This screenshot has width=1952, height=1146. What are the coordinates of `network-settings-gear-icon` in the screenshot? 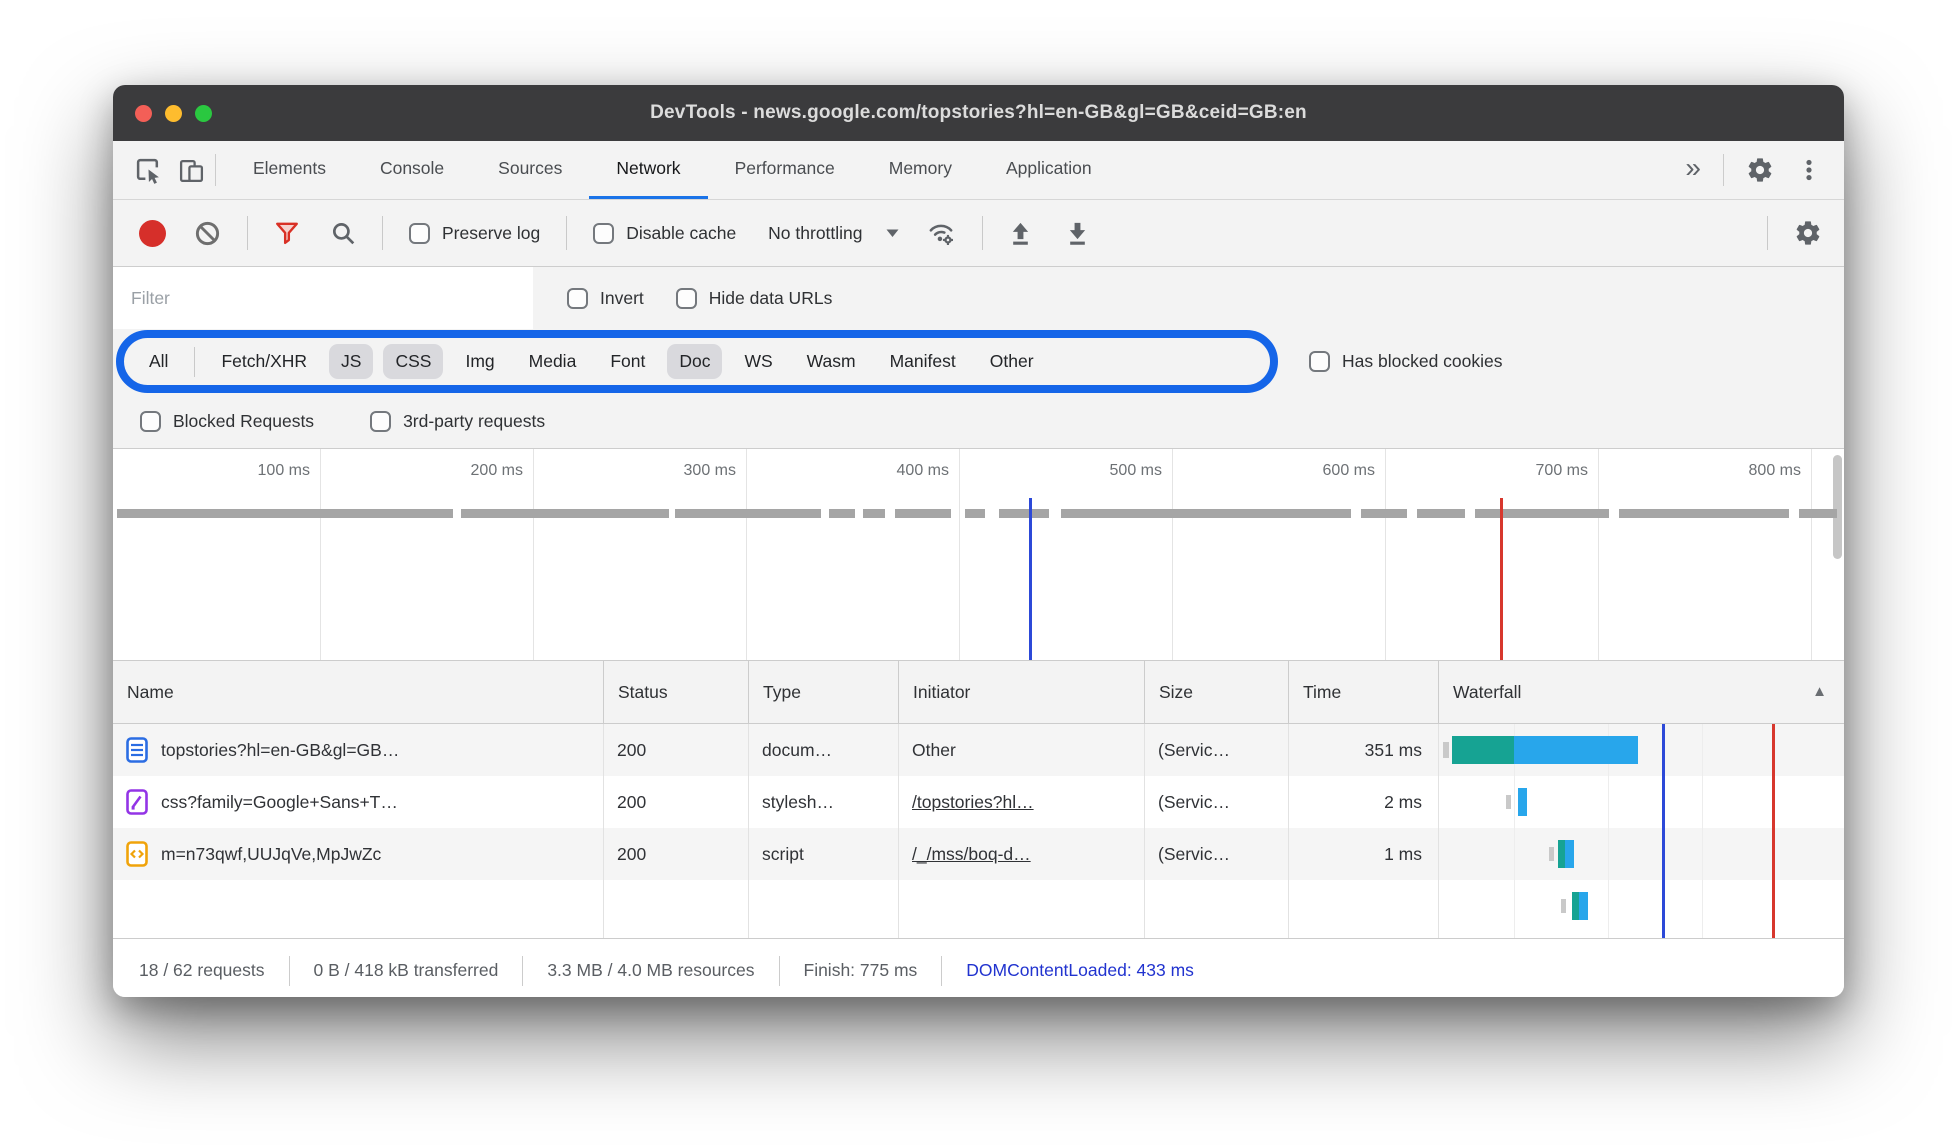 It's located at (1808, 233).